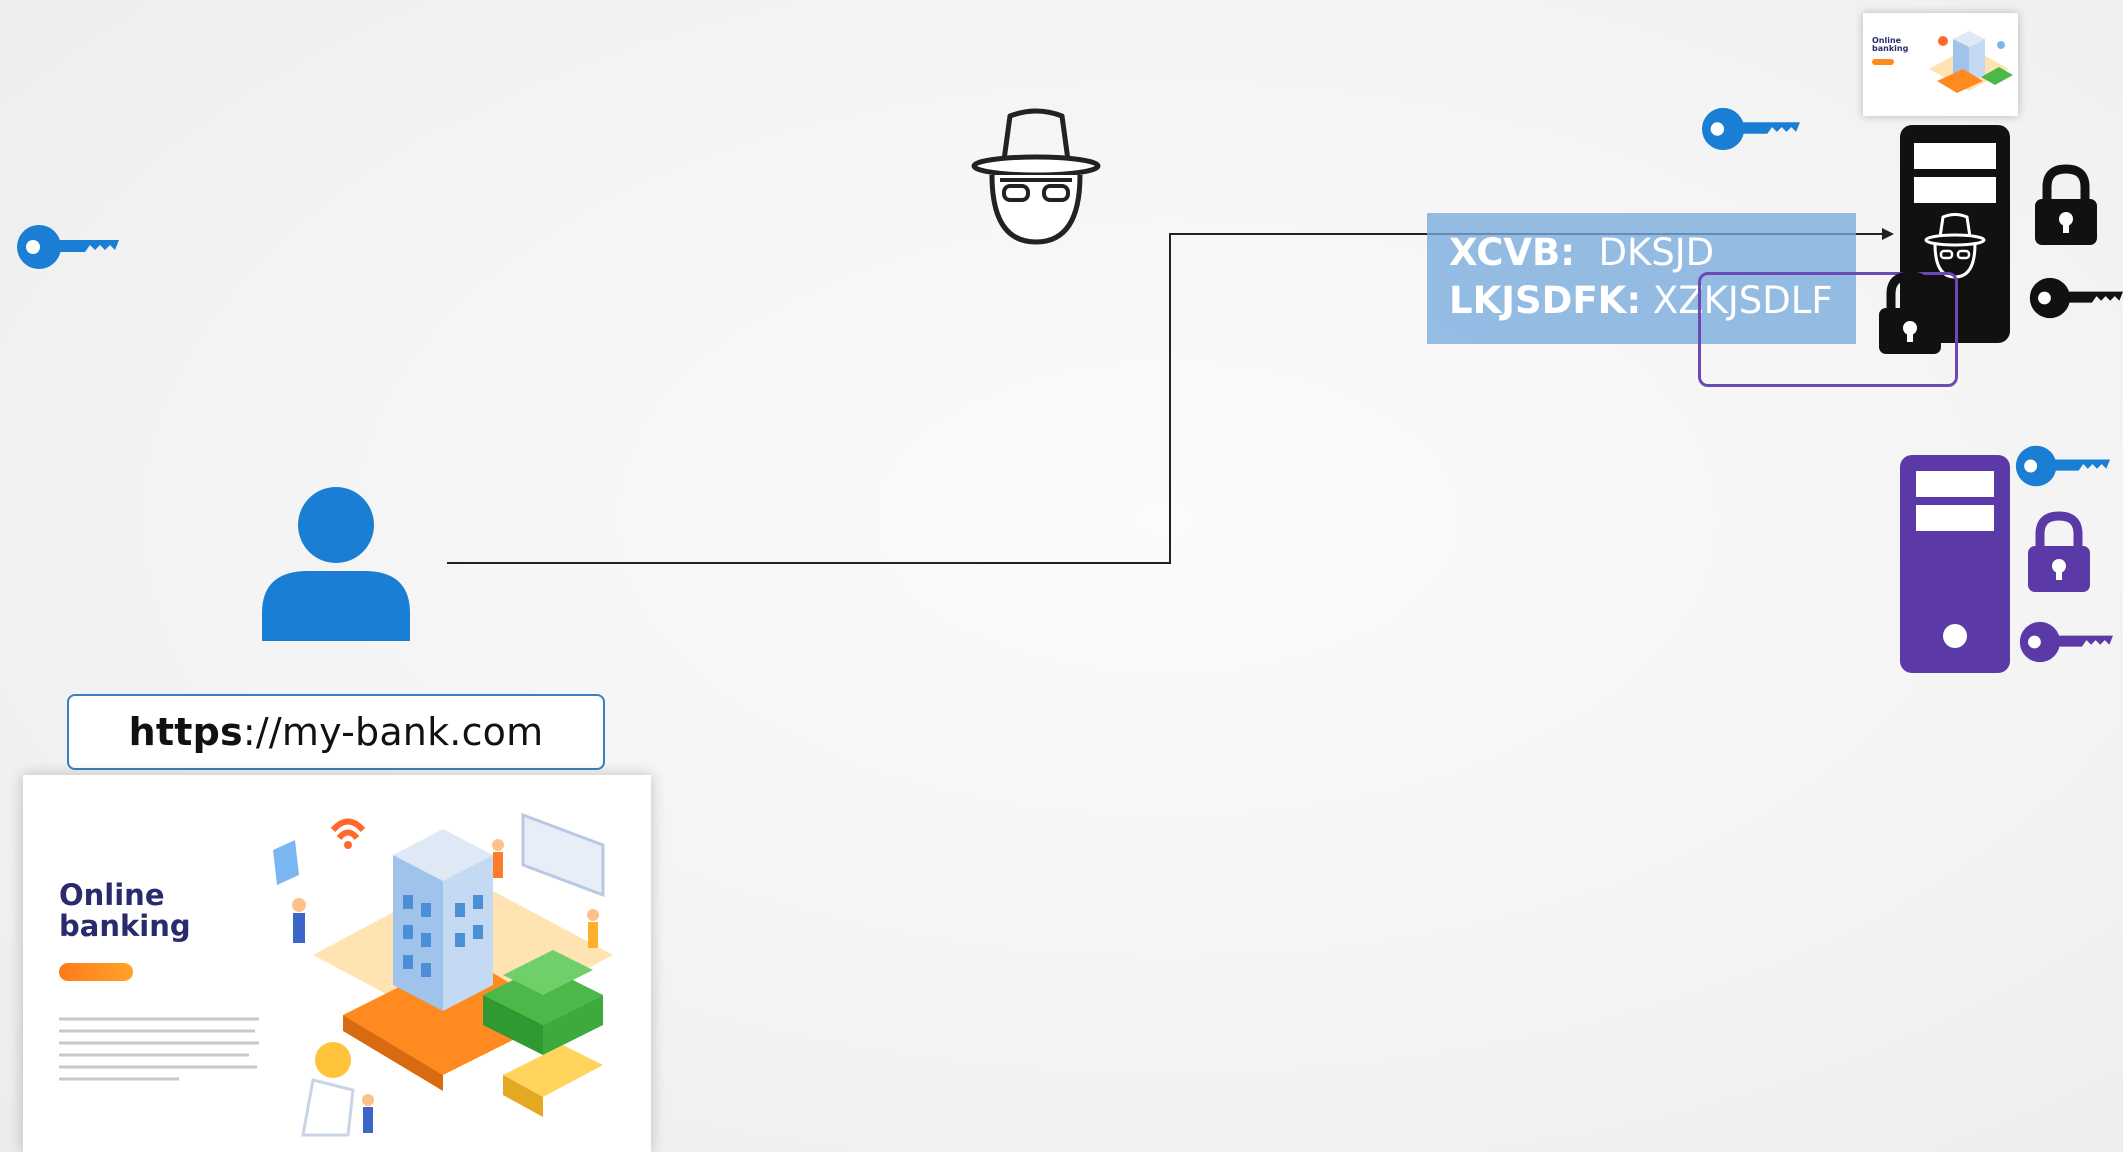 The image size is (2123, 1152). I want to click on thumbnail-cta, so click(1883, 62).